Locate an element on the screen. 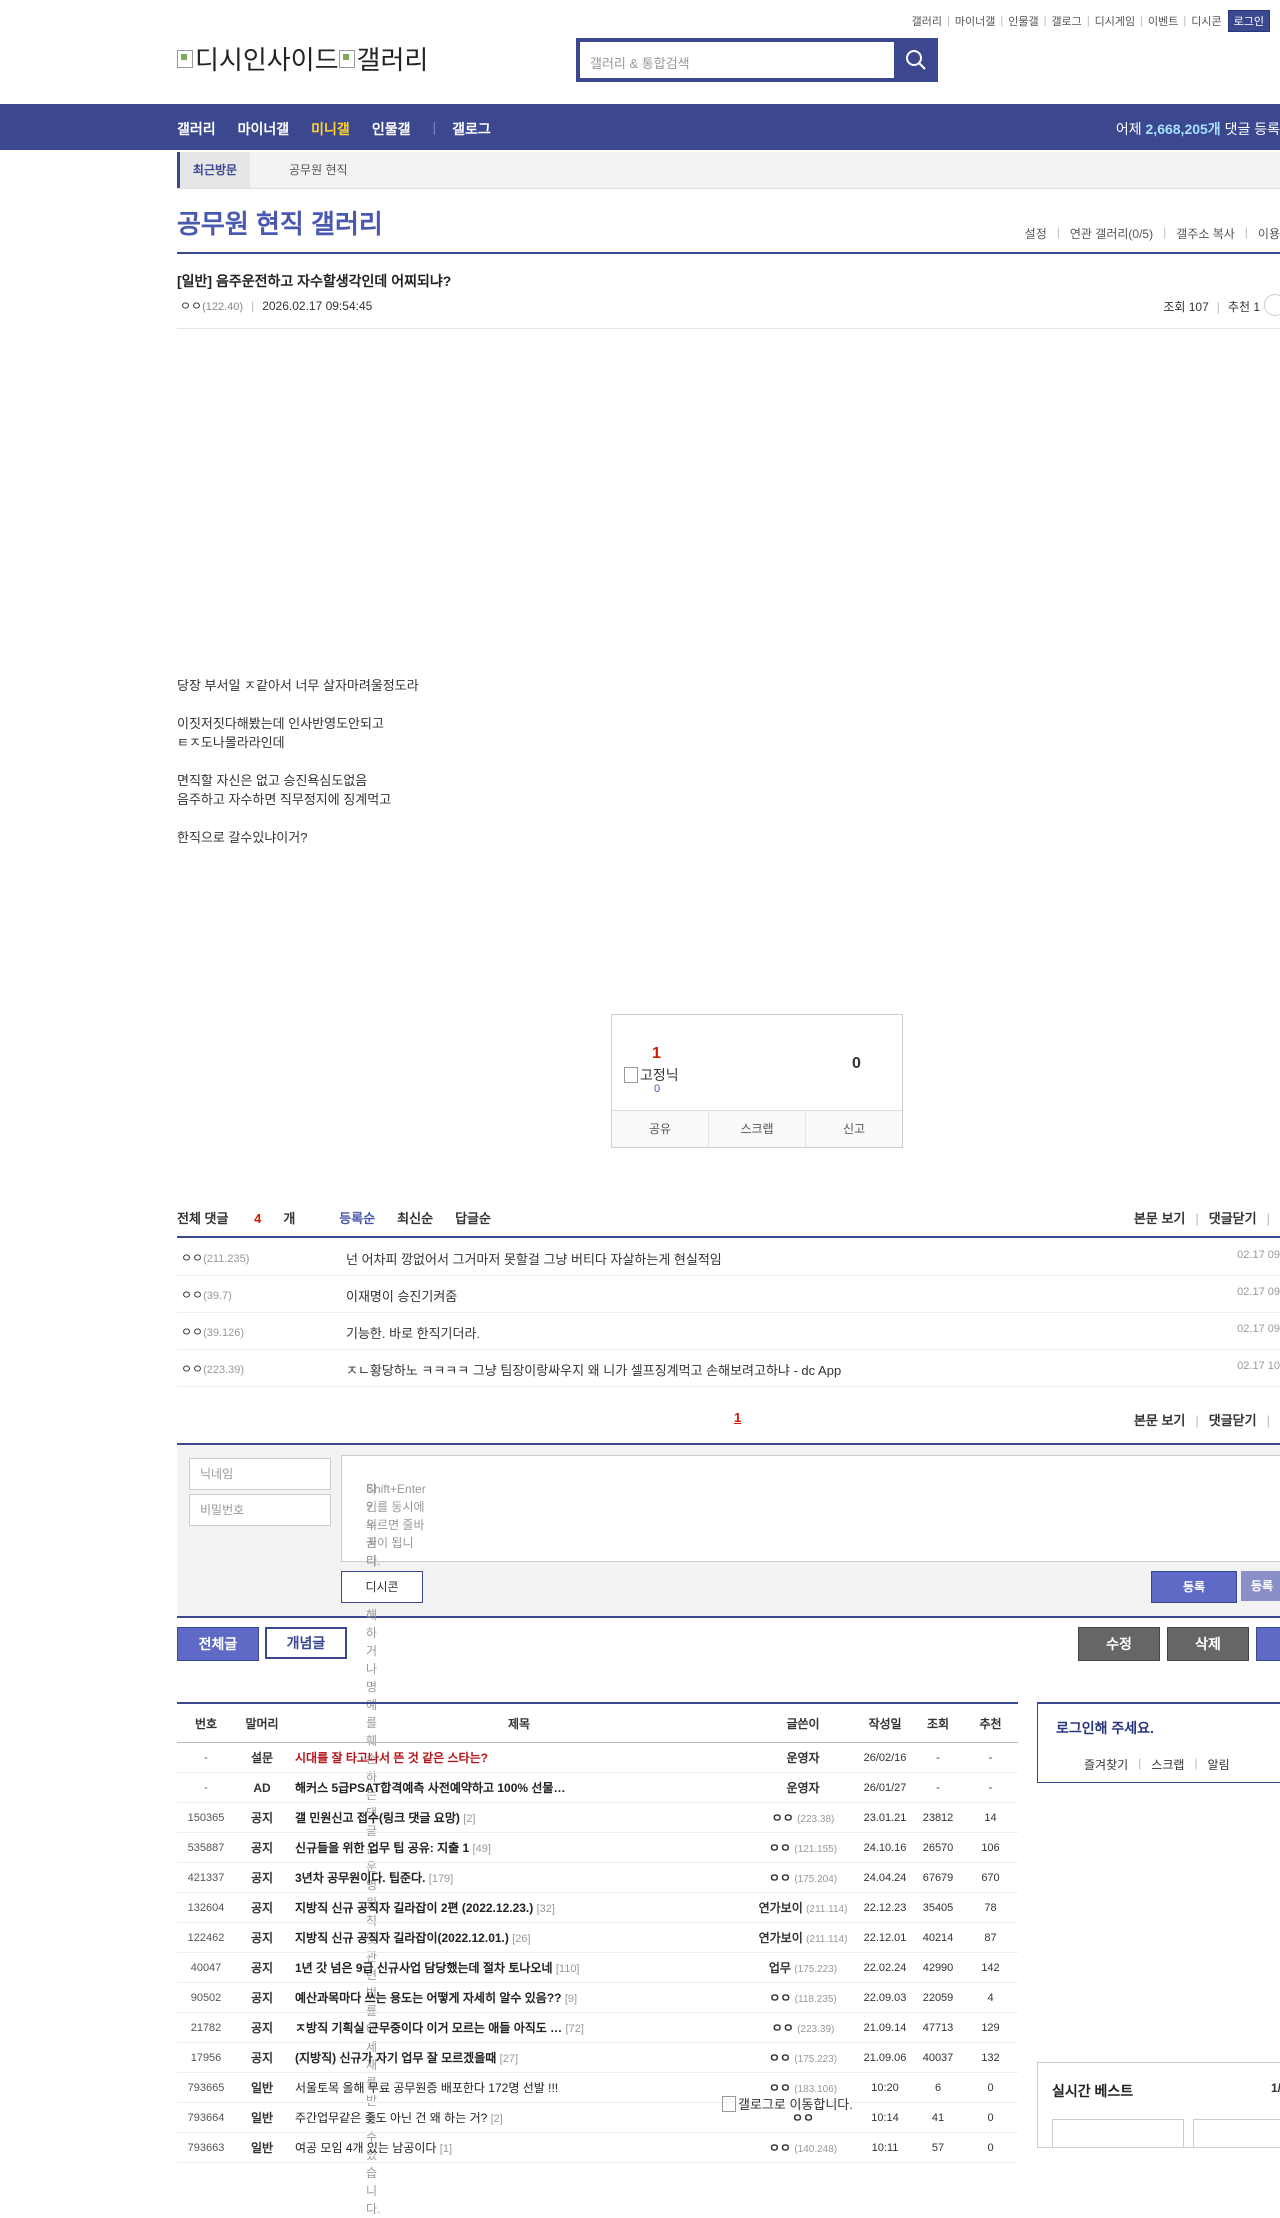 Image resolution: width=1280 pixels, height=2218 pixels. post-subject: 여공 모임 4개 있는 남공이다 [1] is located at coordinates (519, 2147).